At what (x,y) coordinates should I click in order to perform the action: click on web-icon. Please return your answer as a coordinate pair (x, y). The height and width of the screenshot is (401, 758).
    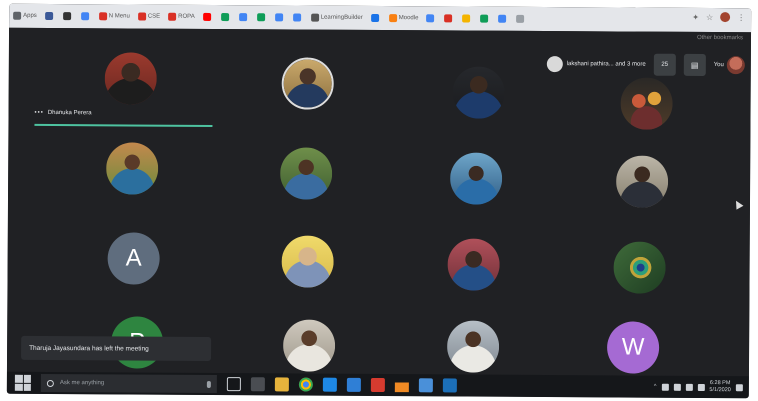
    Looking at the image, I should click on (374, 17).